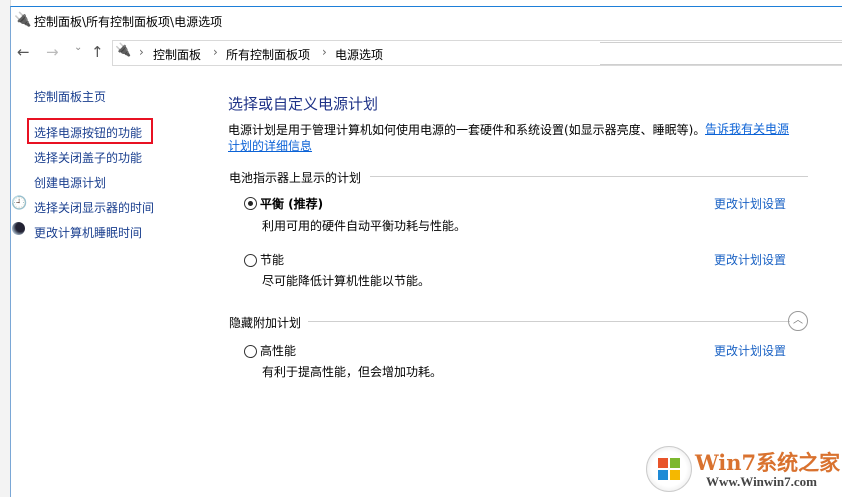 The width and height of the screenshot is (842, 497). What do you see at coordinates (70, 96) in the screenshot?
I see `sidebar-control-panel-home: 控制面板主页` at bounding box center [70, 96].